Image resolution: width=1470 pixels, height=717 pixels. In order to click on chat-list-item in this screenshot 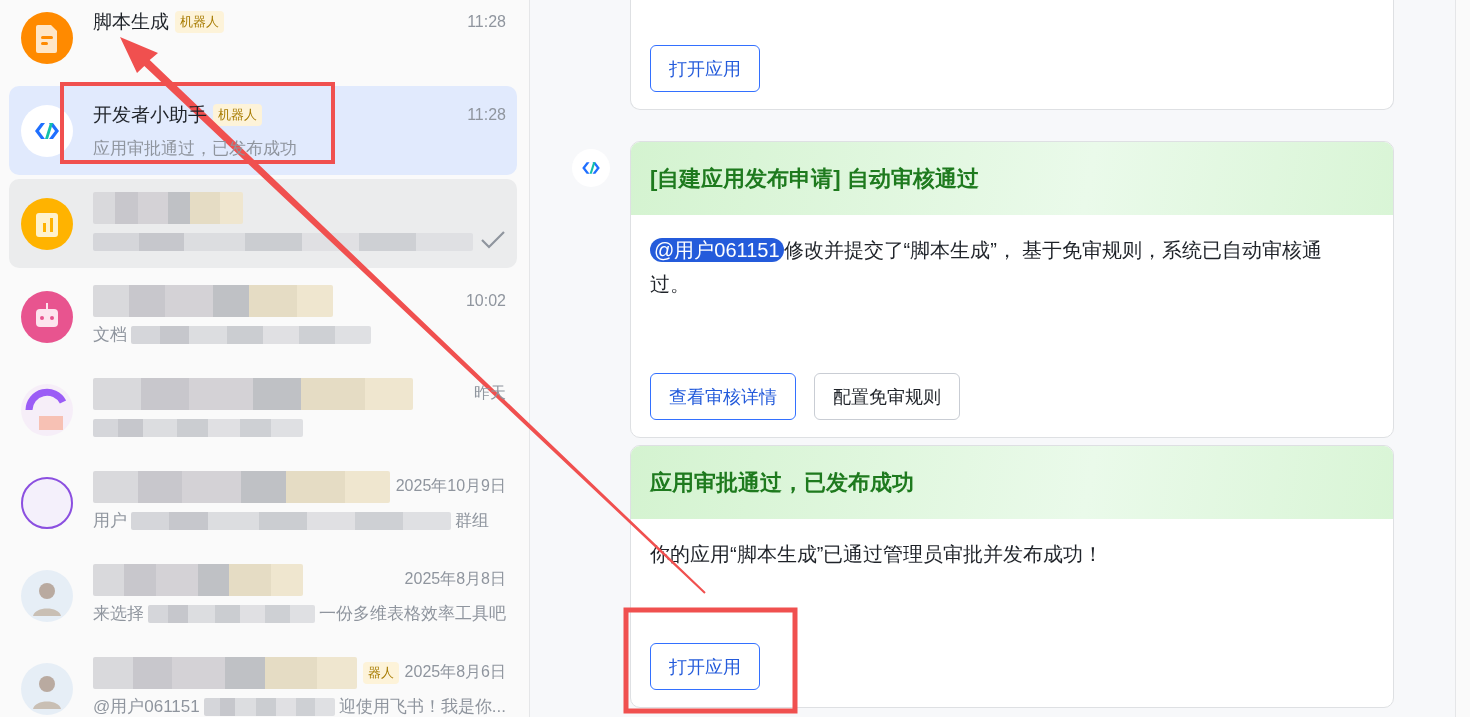, I will do `click(263, 223)`.